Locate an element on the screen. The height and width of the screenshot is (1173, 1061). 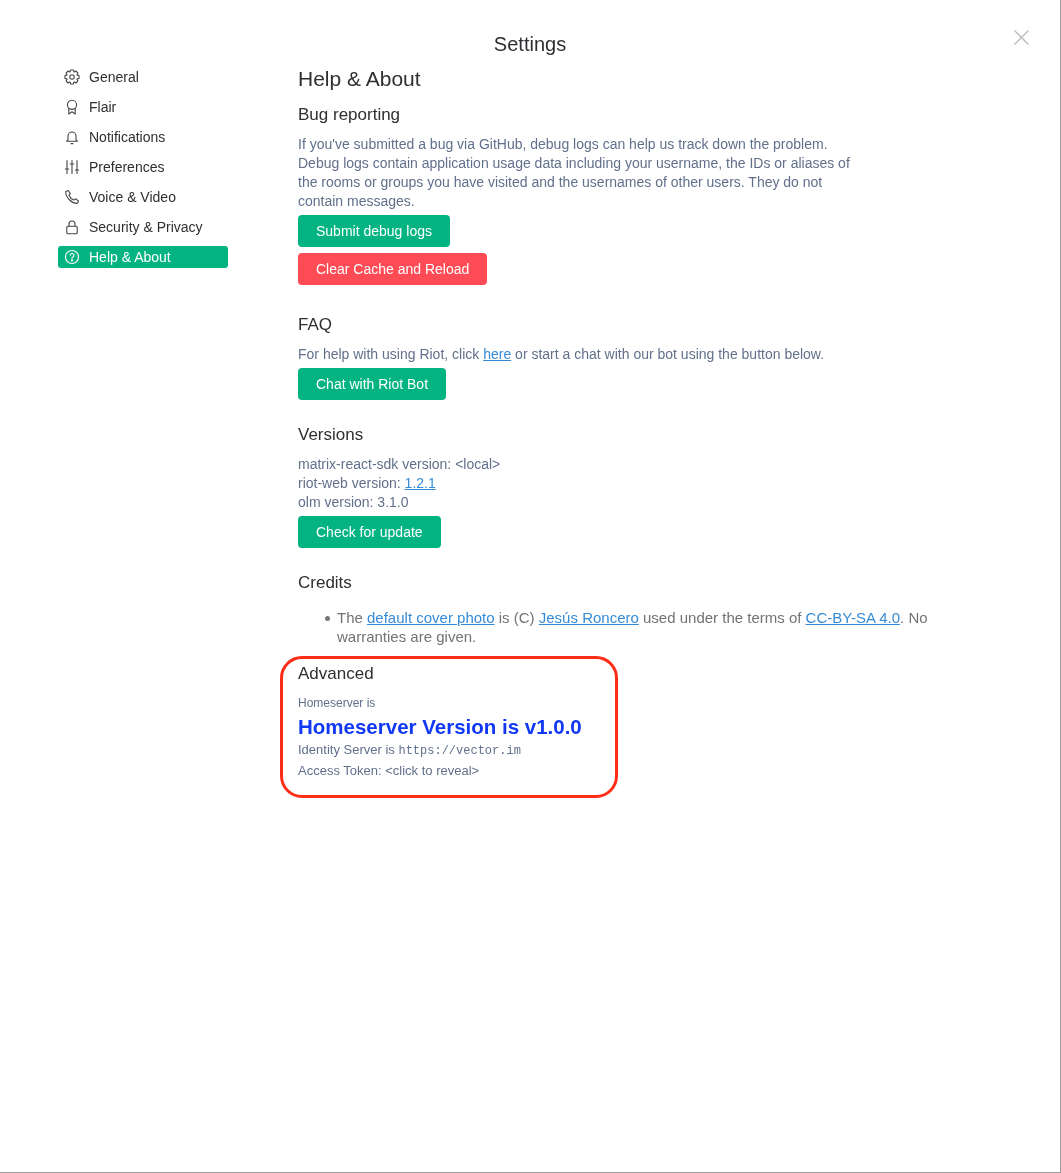
body-text: If you've submitted a bug via GitHub, debug logs can help us track down the problem. Debug logs contain application usage data including your username, the IDs or aliases of the rooms or groups you have visited and the usernames of other users. They do not contain messages. is located at coordinates (574, 173).